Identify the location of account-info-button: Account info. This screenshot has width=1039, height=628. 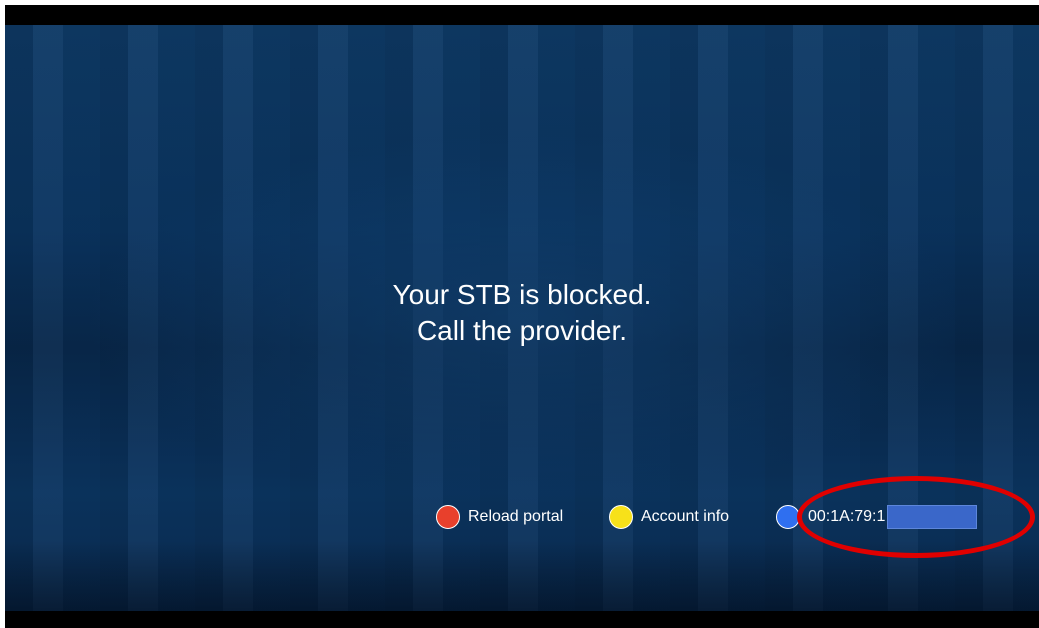
(669, 517).